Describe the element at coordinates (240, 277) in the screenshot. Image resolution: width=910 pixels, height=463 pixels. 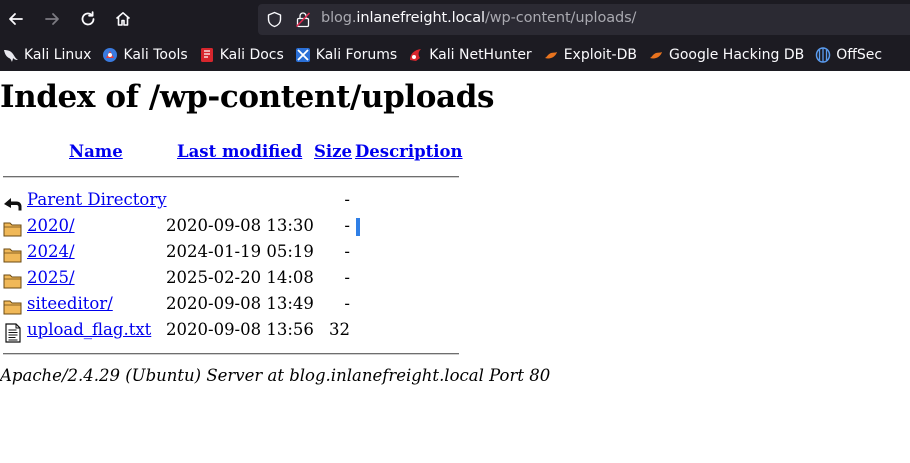
I see `row-date: 2025-02-20 14:08` at that location.